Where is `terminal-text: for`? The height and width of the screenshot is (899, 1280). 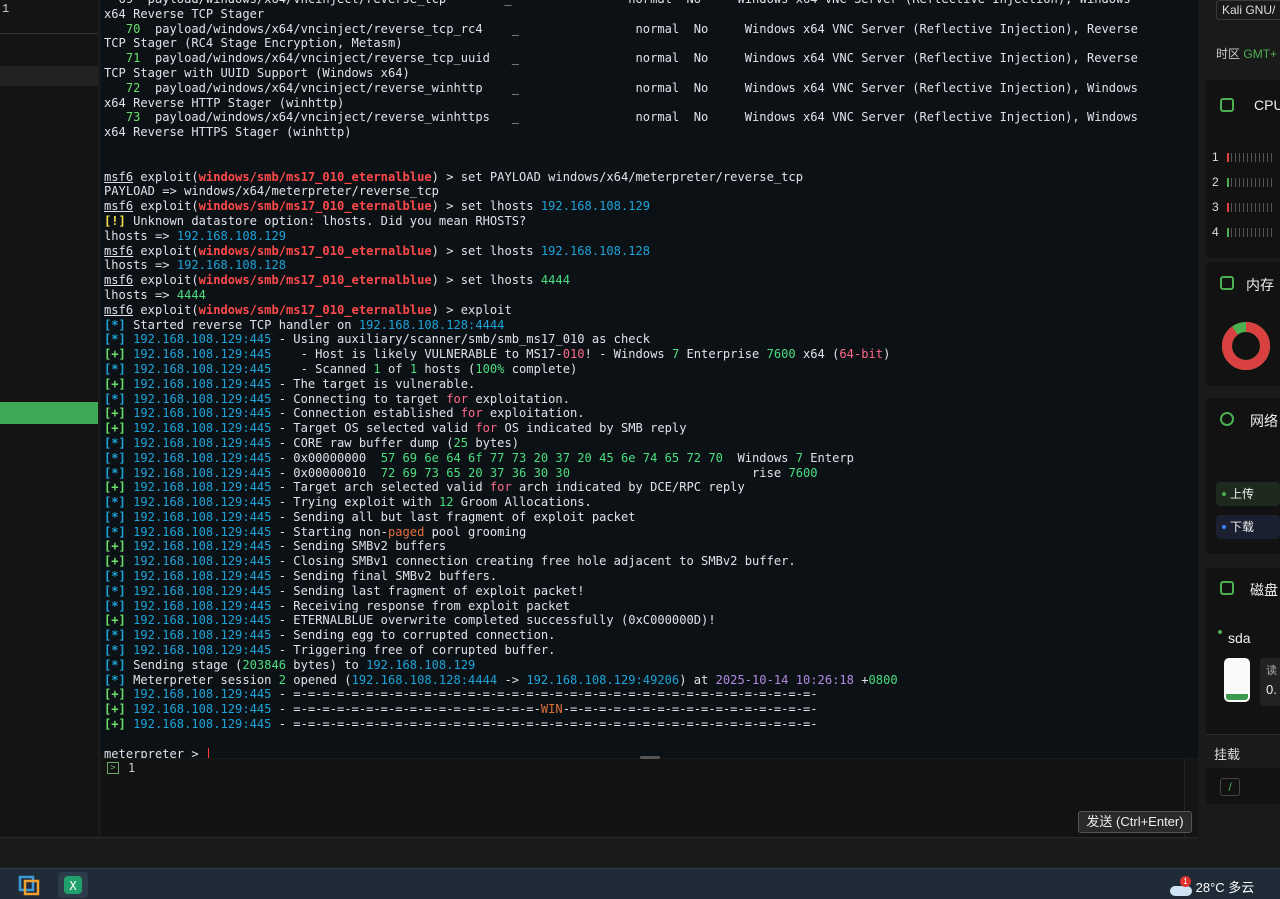 terminal-text: for is located at coordinates (500, 487).